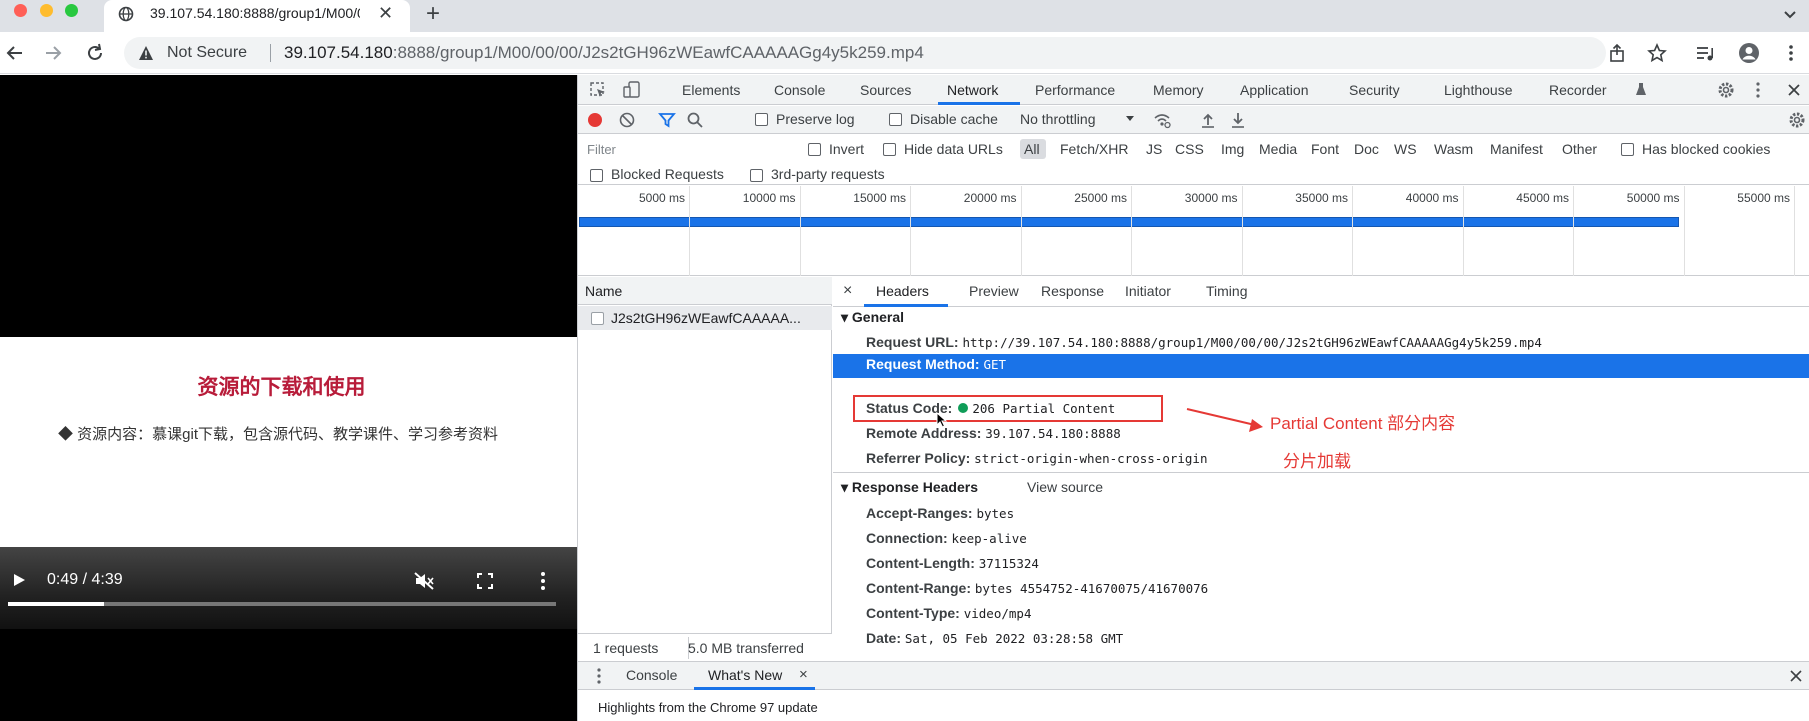 The width and height of the screenshot is (1809, 721). Describe the element at coordinates (71, 10) in the screenshot. I see `maximize-window-button` at that location.